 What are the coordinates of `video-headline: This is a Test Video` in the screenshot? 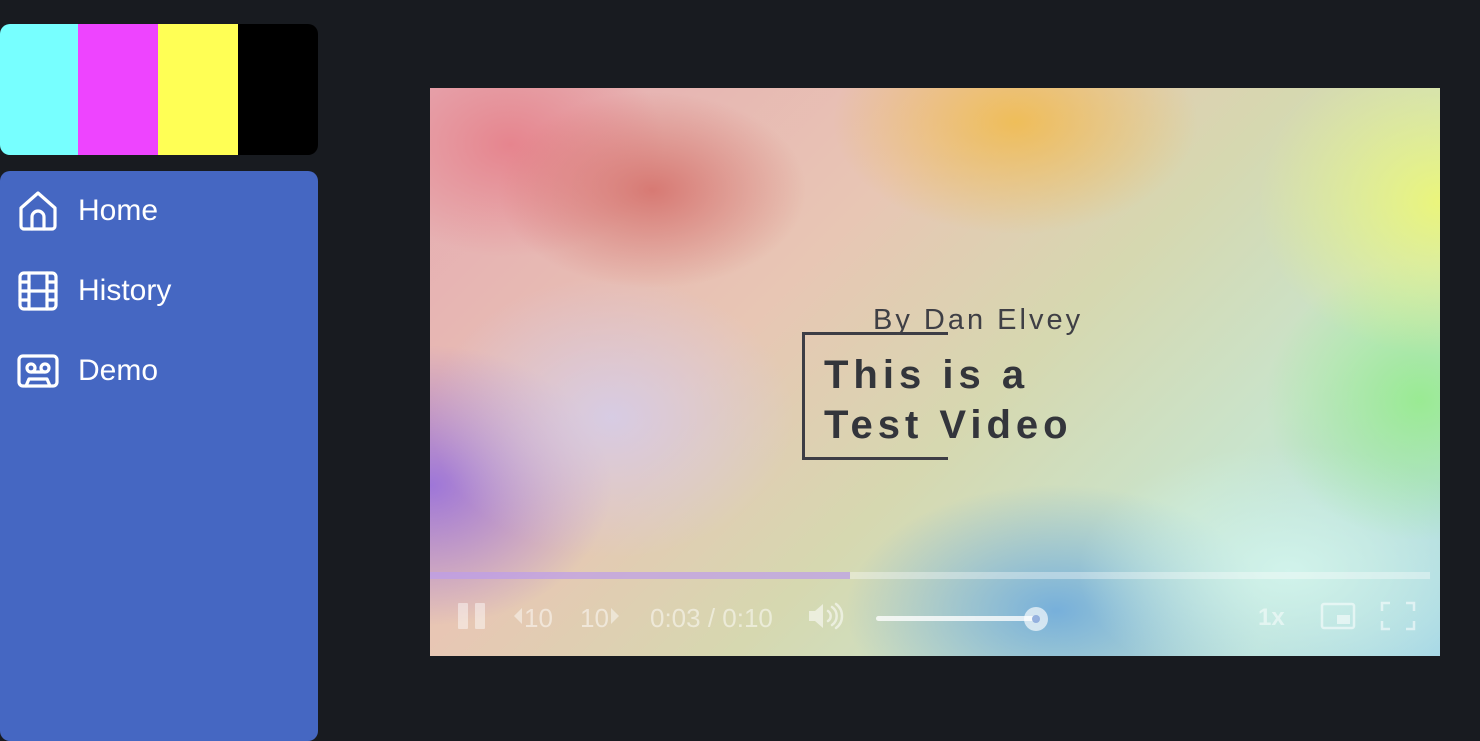 It's located at (948, 400).